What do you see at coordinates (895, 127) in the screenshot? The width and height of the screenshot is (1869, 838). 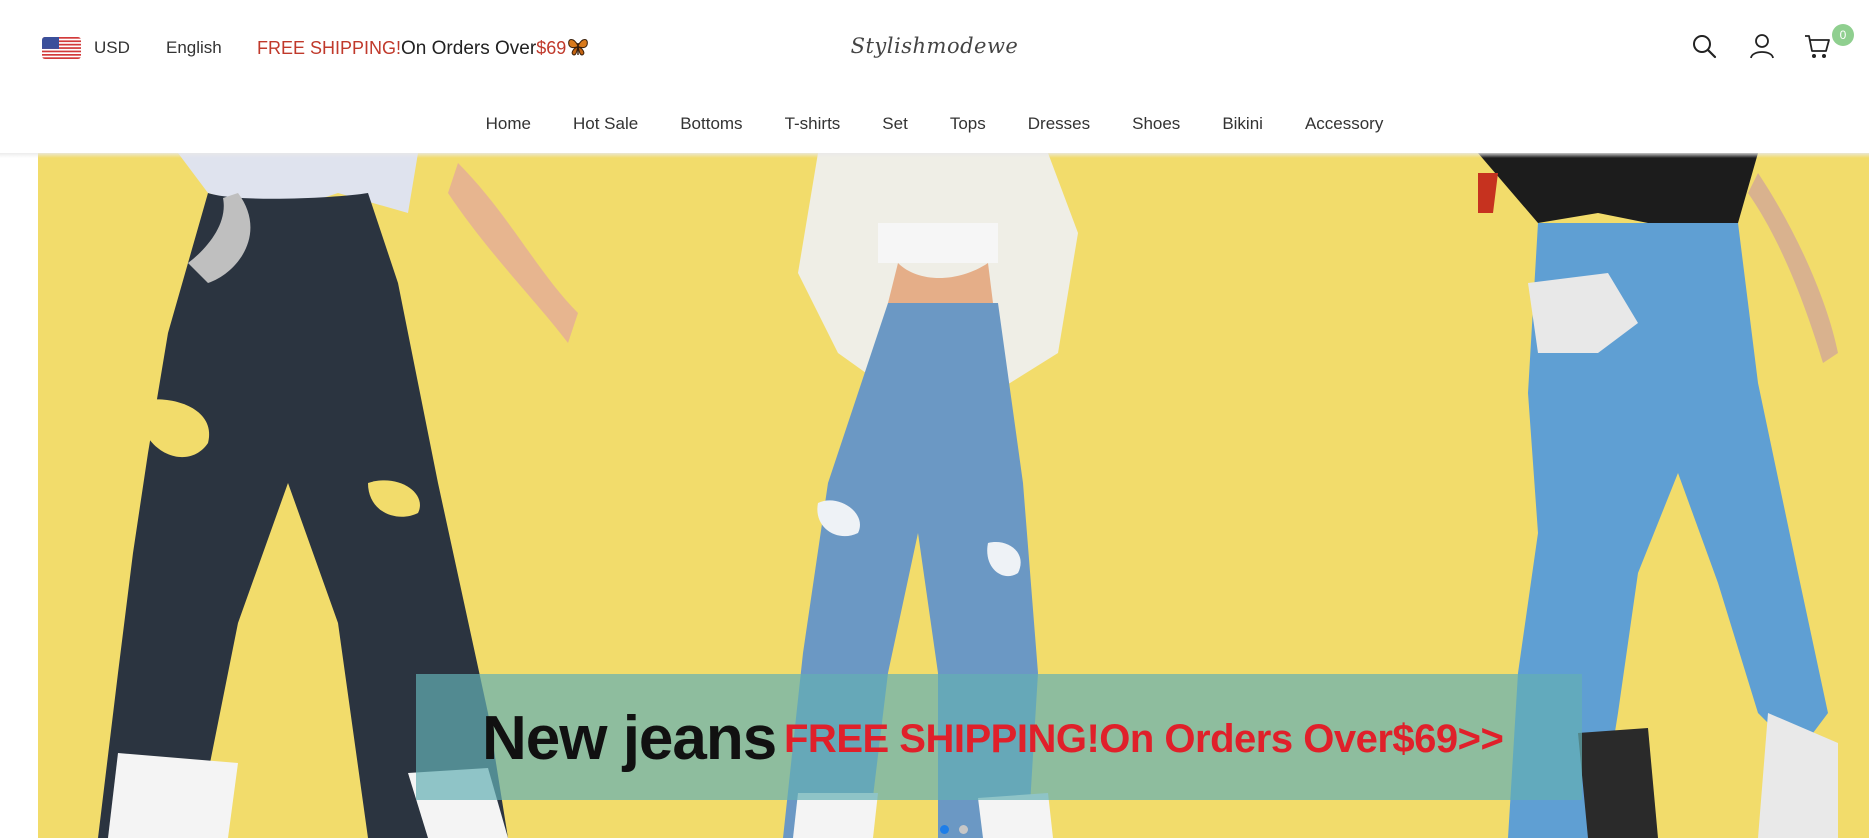 I see `nav-item-set: Set` at bounding box center [895, 127].